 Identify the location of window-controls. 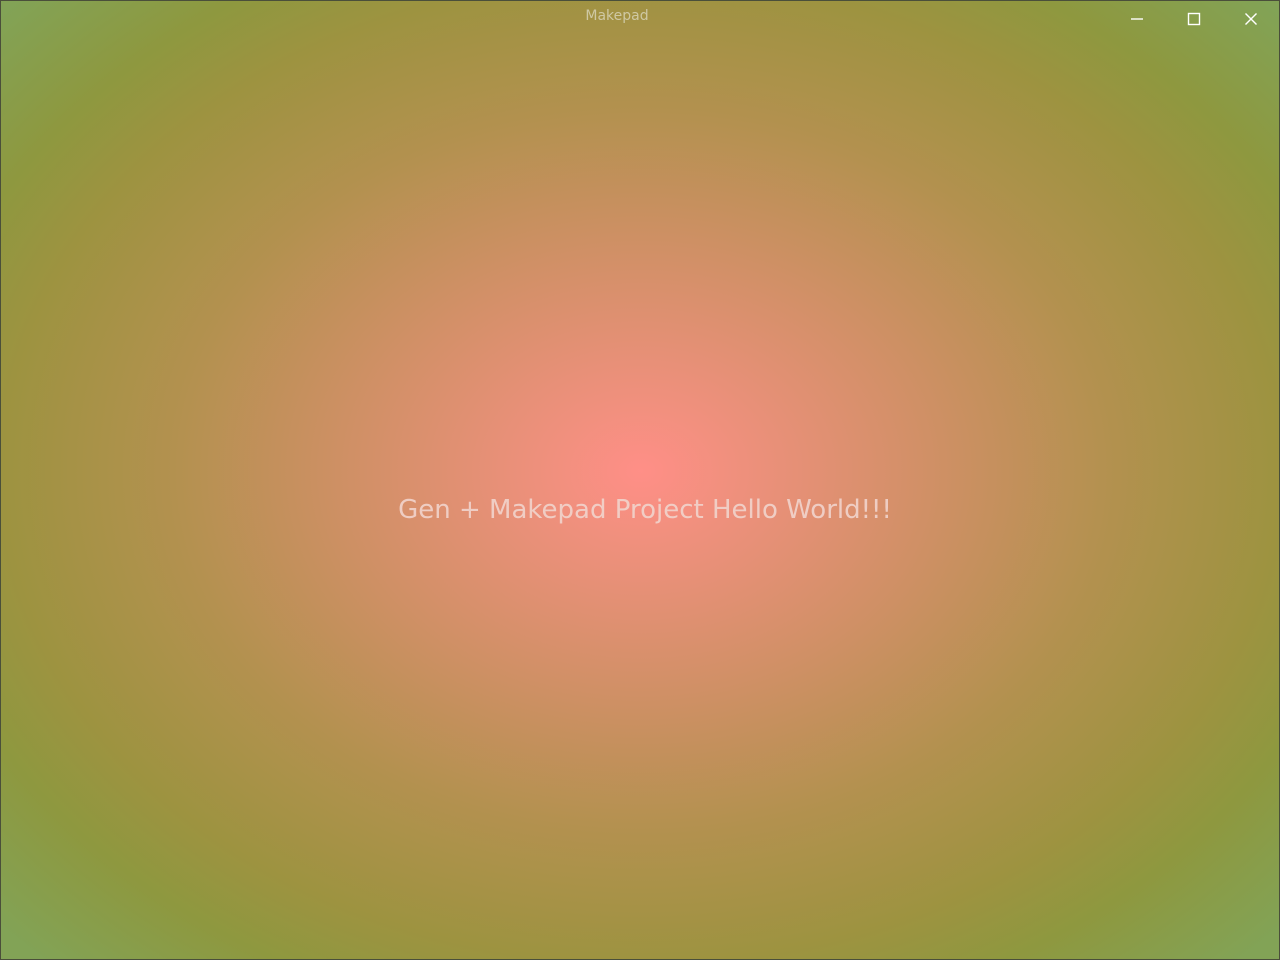
(1193, 19).